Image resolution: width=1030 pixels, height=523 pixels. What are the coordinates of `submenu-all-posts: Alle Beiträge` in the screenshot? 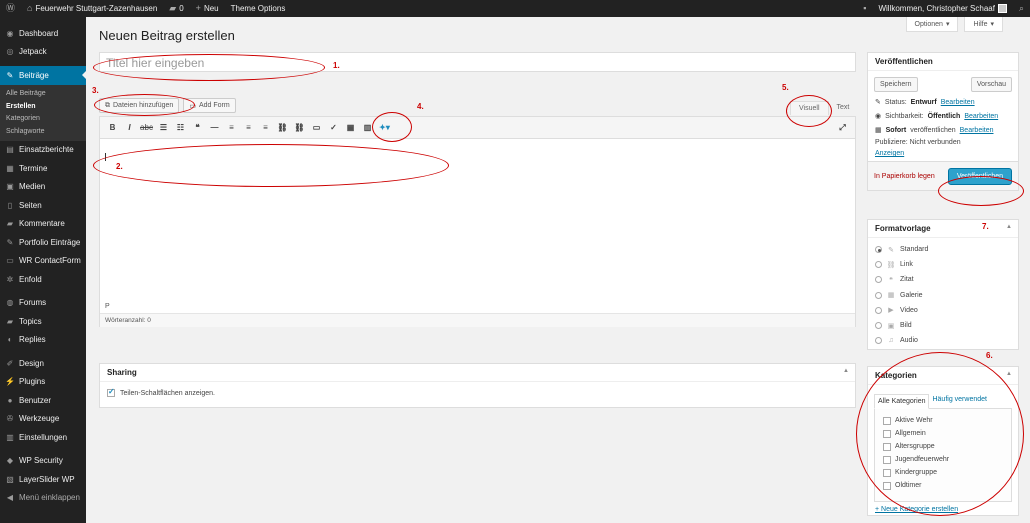 It's located at (43, 94).